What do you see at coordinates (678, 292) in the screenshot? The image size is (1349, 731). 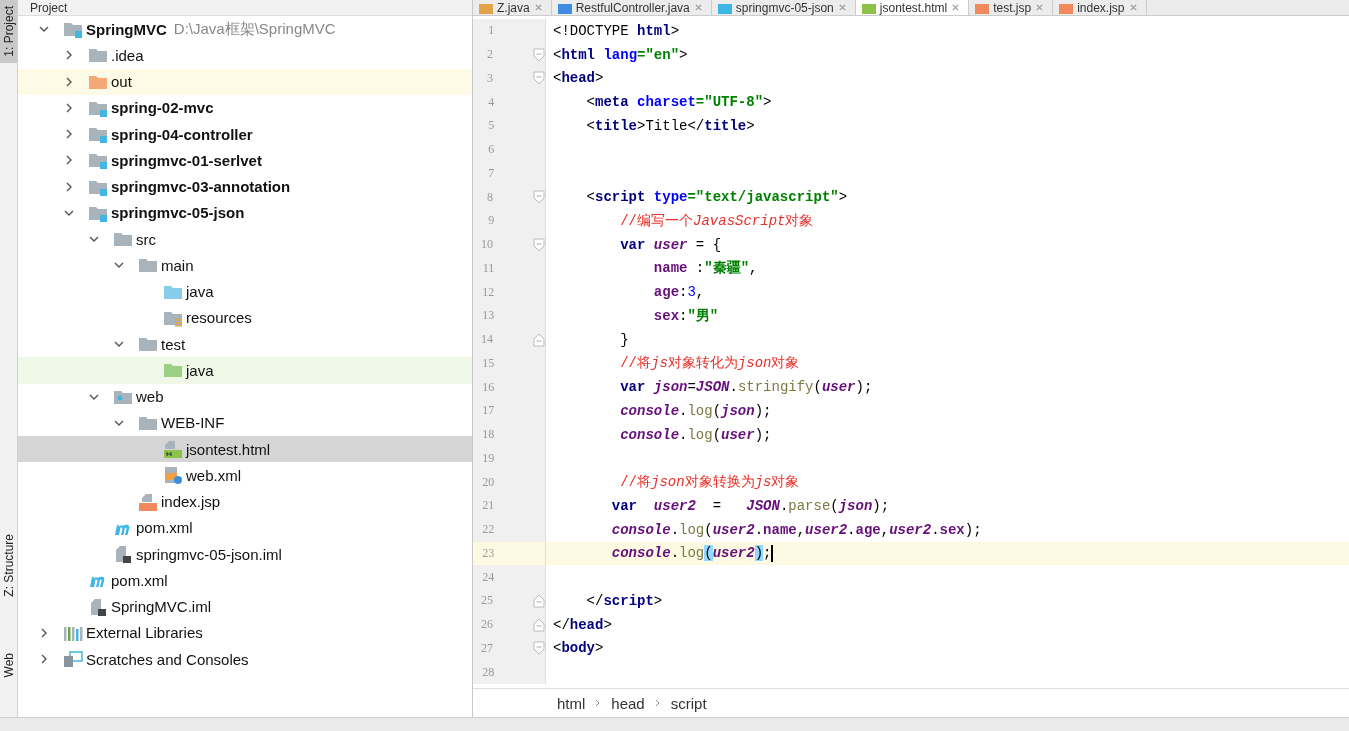 I see `code-line: age:3,` at bounding box center [678, 292].